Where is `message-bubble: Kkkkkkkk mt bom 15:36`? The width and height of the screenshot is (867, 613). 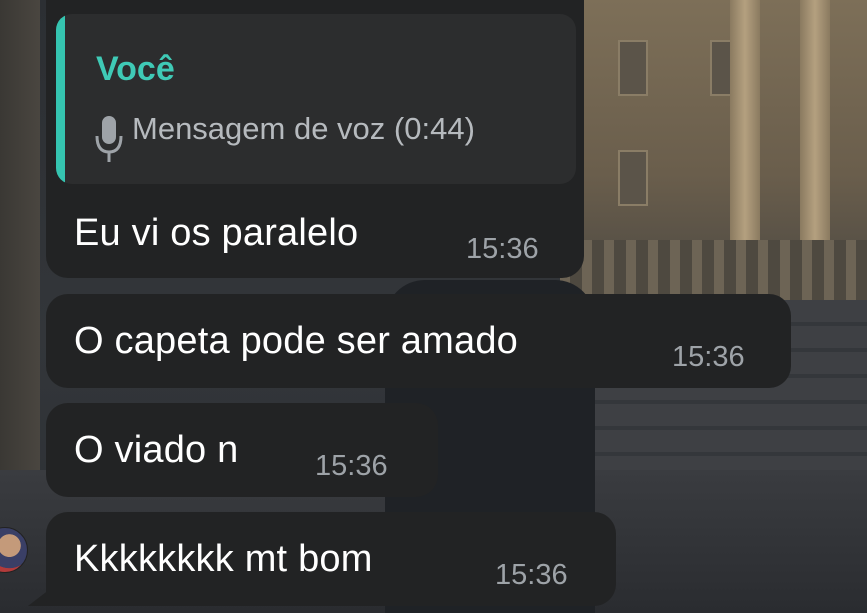
message-bubble: Kkkkkkkk mt bom 15:36 is located at coordinates (331, 559).